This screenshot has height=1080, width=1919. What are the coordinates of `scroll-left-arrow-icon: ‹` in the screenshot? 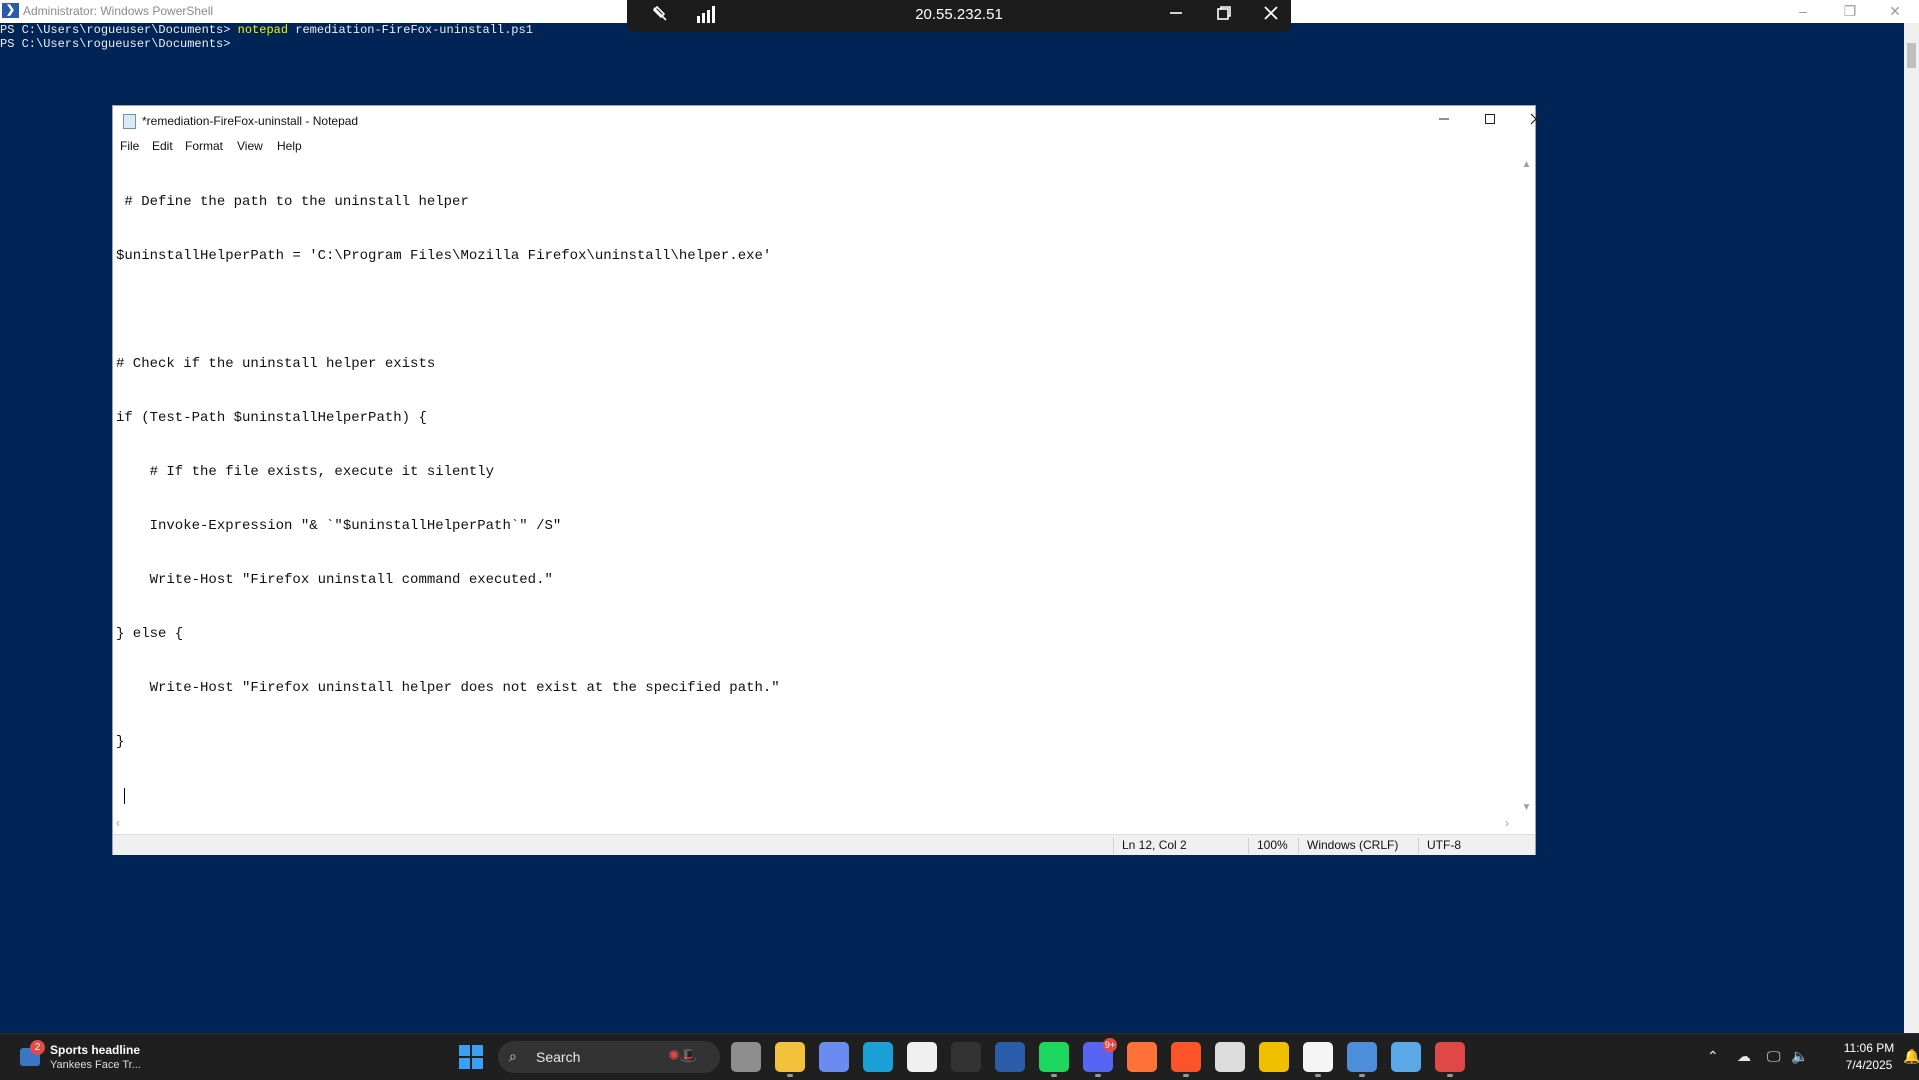 It's located at (118, 823).